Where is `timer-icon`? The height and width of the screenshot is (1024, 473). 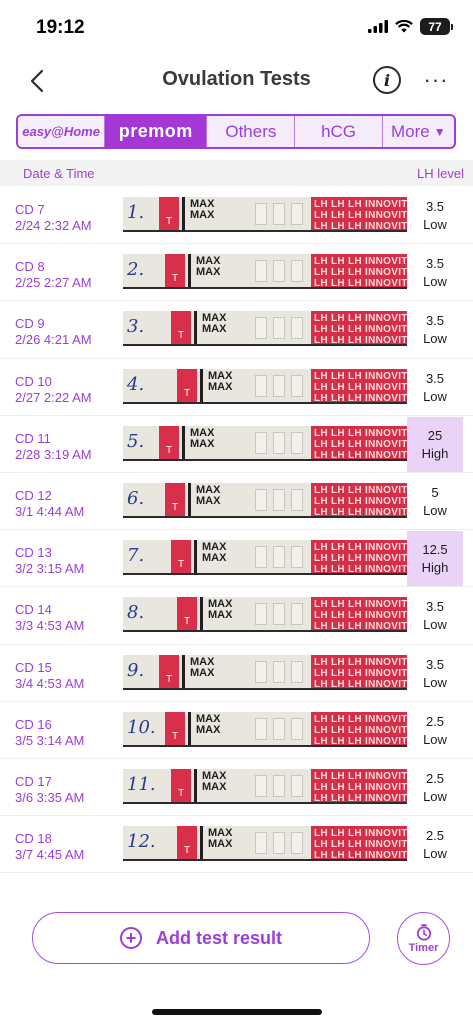
timer-icon is located at coordinates (423, 932).